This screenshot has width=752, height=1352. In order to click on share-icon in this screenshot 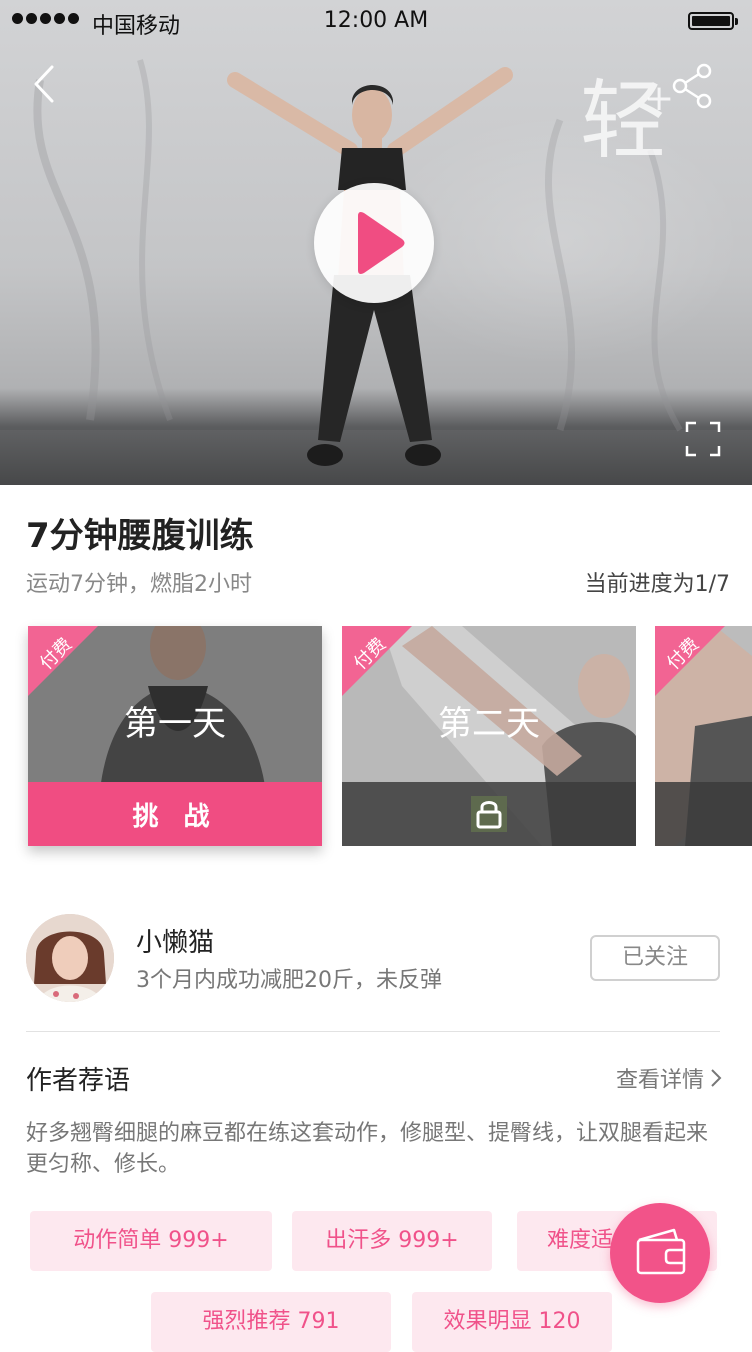, I will do `click(692, 86)`.